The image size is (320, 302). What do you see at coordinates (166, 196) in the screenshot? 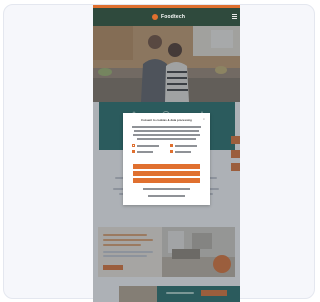
I see `privacy-link` at bounding box center [166, 196].